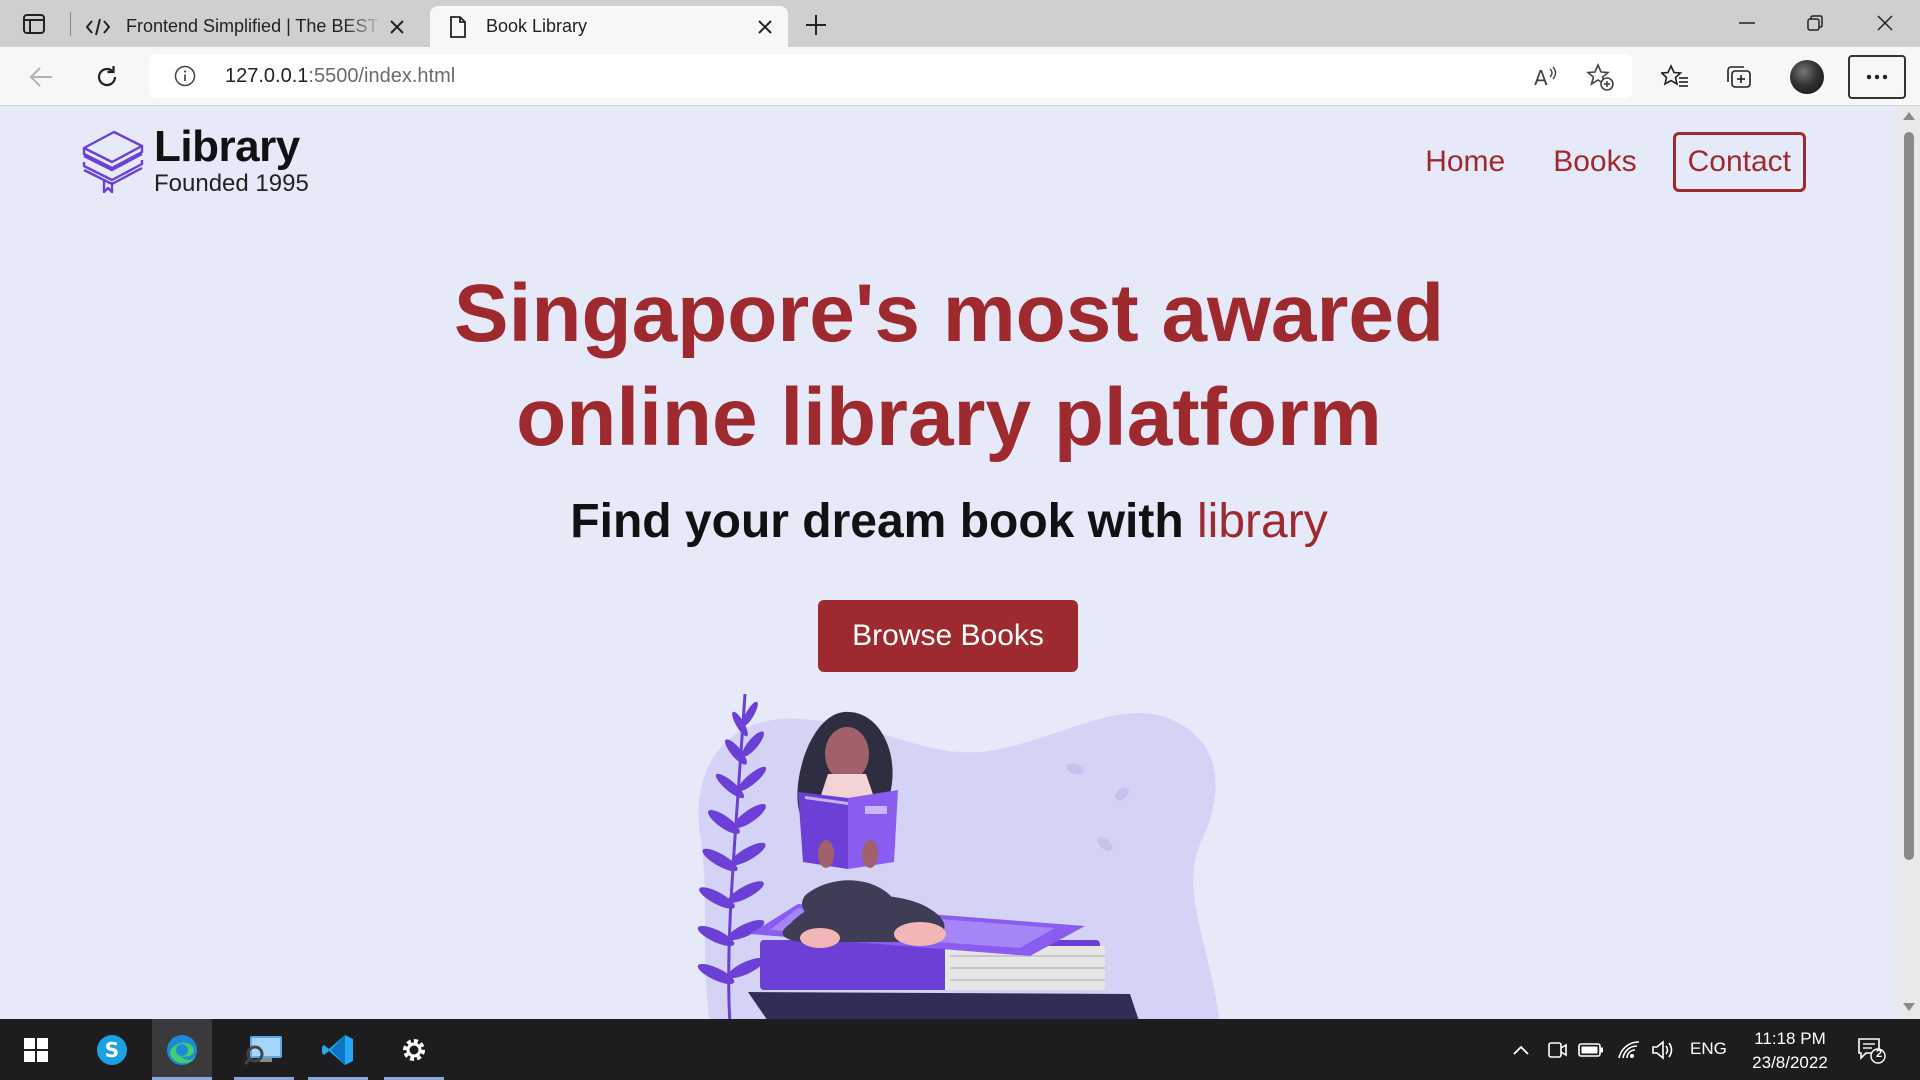  Describe the element at coordinates (949, 313) in the screenshot. I see `hero-title-line1: Singapore's most awared` at that location.